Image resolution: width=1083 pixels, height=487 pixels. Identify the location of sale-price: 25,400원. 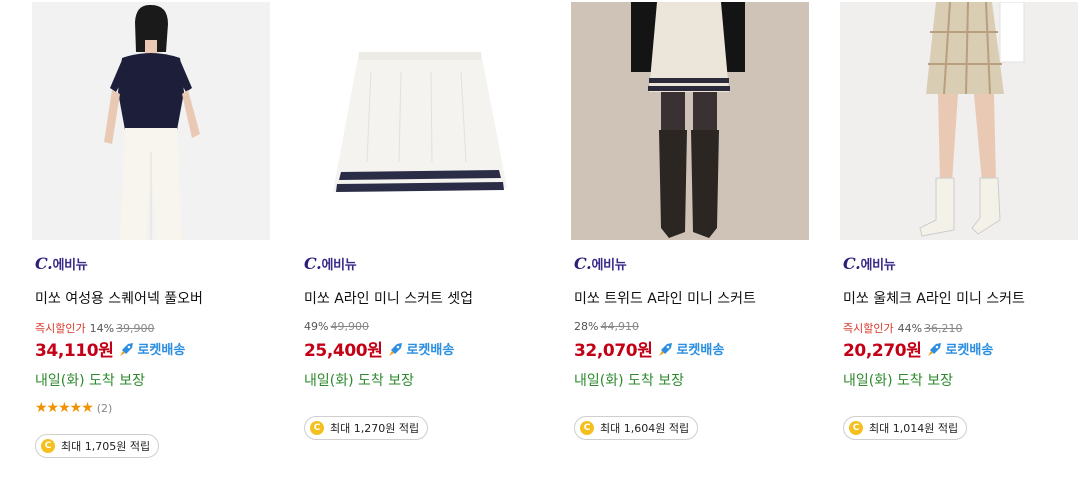
(343, 351).